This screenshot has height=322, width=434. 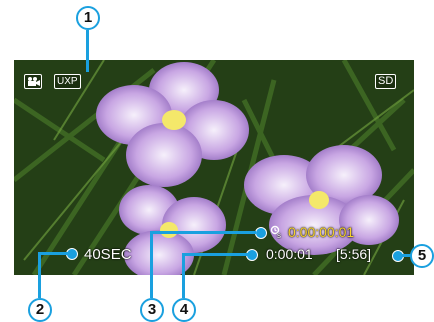 I want to click on time-lapse-setting: 40SEC, so click(x=108, y=254).